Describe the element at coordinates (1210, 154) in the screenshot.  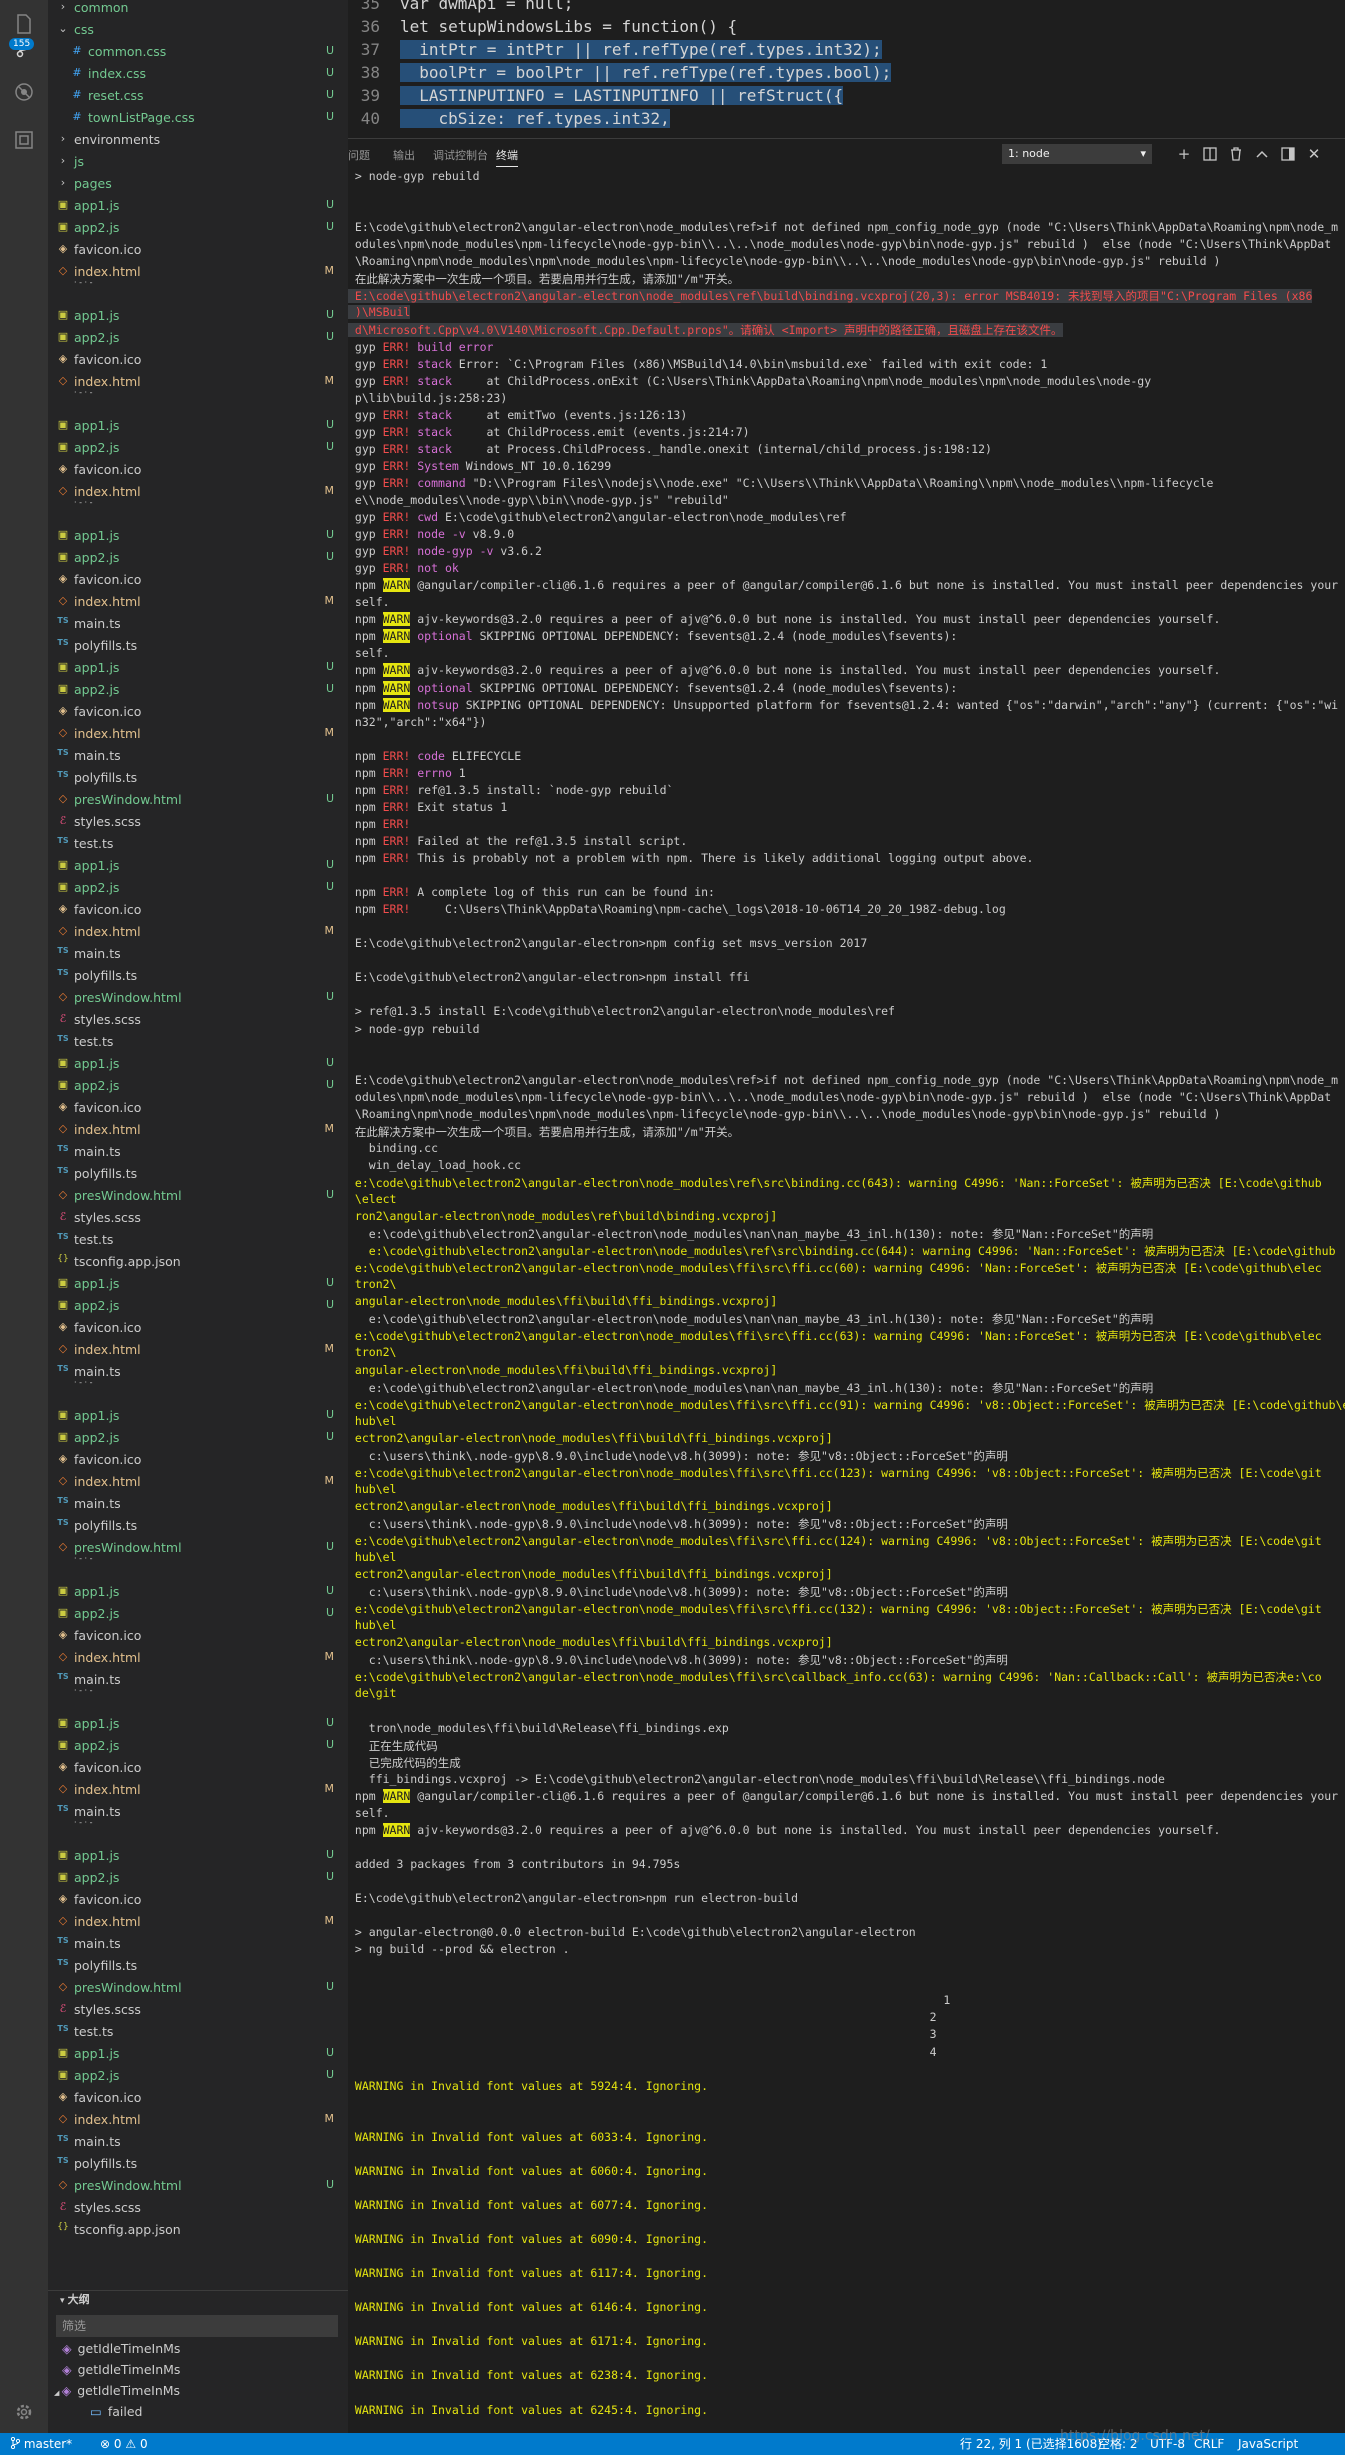
I see `split-terminal-icon` at that location.